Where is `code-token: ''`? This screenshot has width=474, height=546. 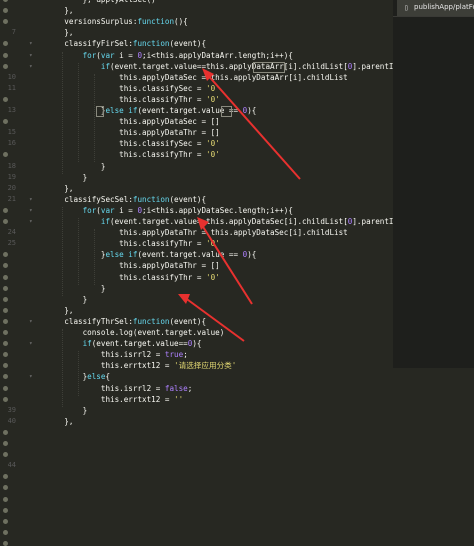 code-token: '' is located at coordinates (179, 399).